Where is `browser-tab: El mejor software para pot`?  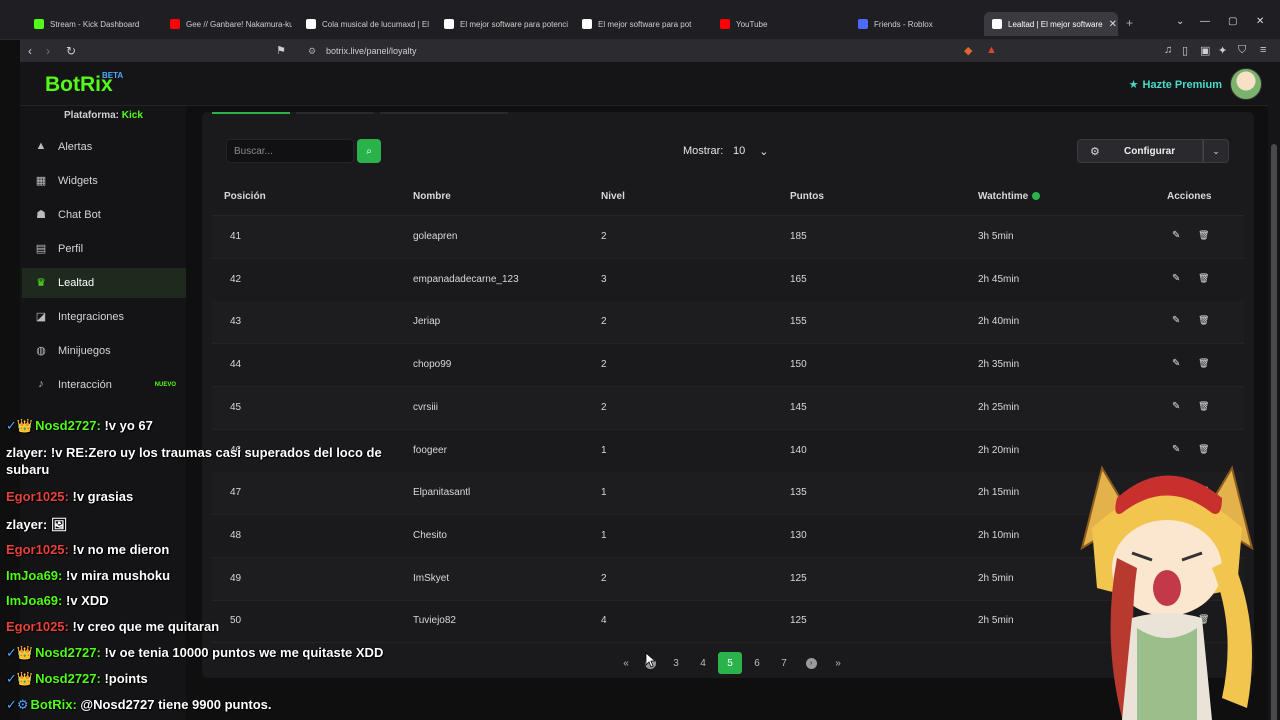 browser-tab: El mejor software para pot is located at coordinates (640, 24).